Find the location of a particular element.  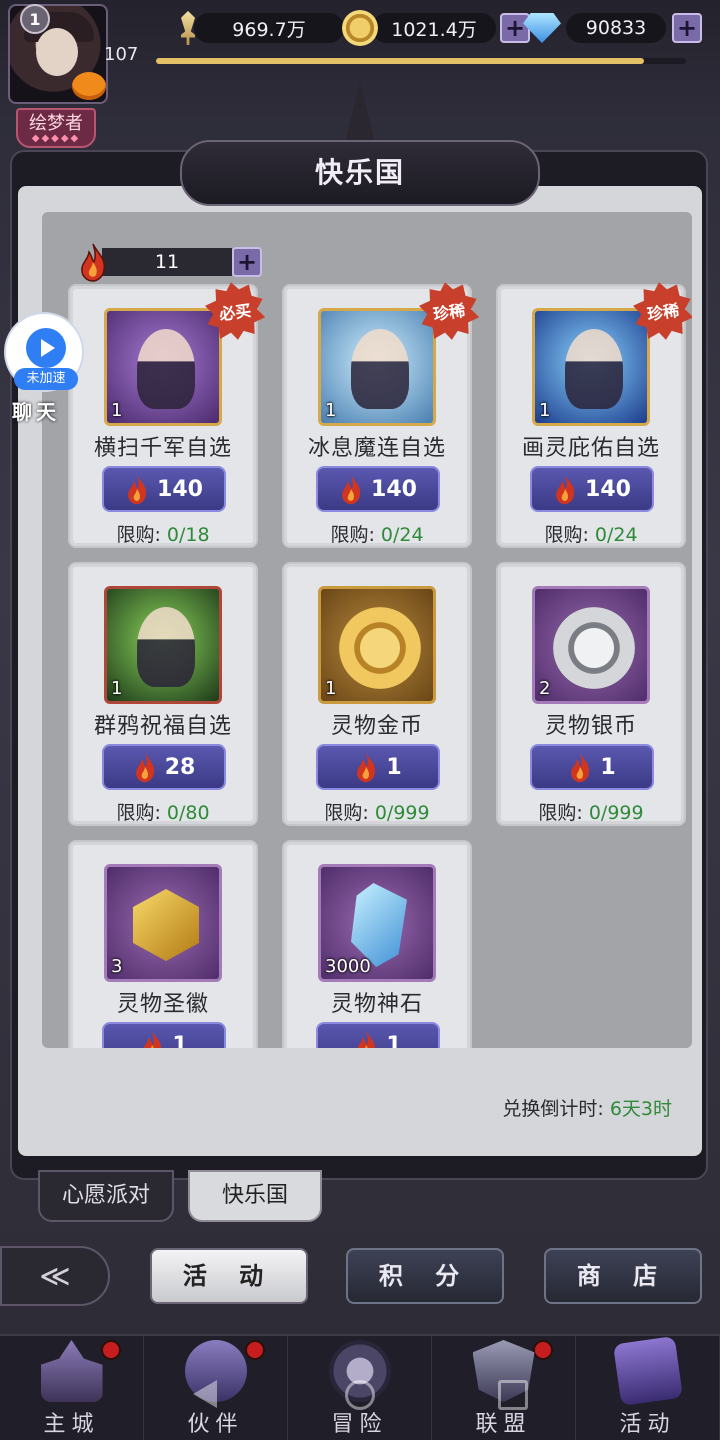

shop-item-card: 1 珍稀 冰息魔连自选 140 限购: 0/24 is located at coordinates (377, 416).